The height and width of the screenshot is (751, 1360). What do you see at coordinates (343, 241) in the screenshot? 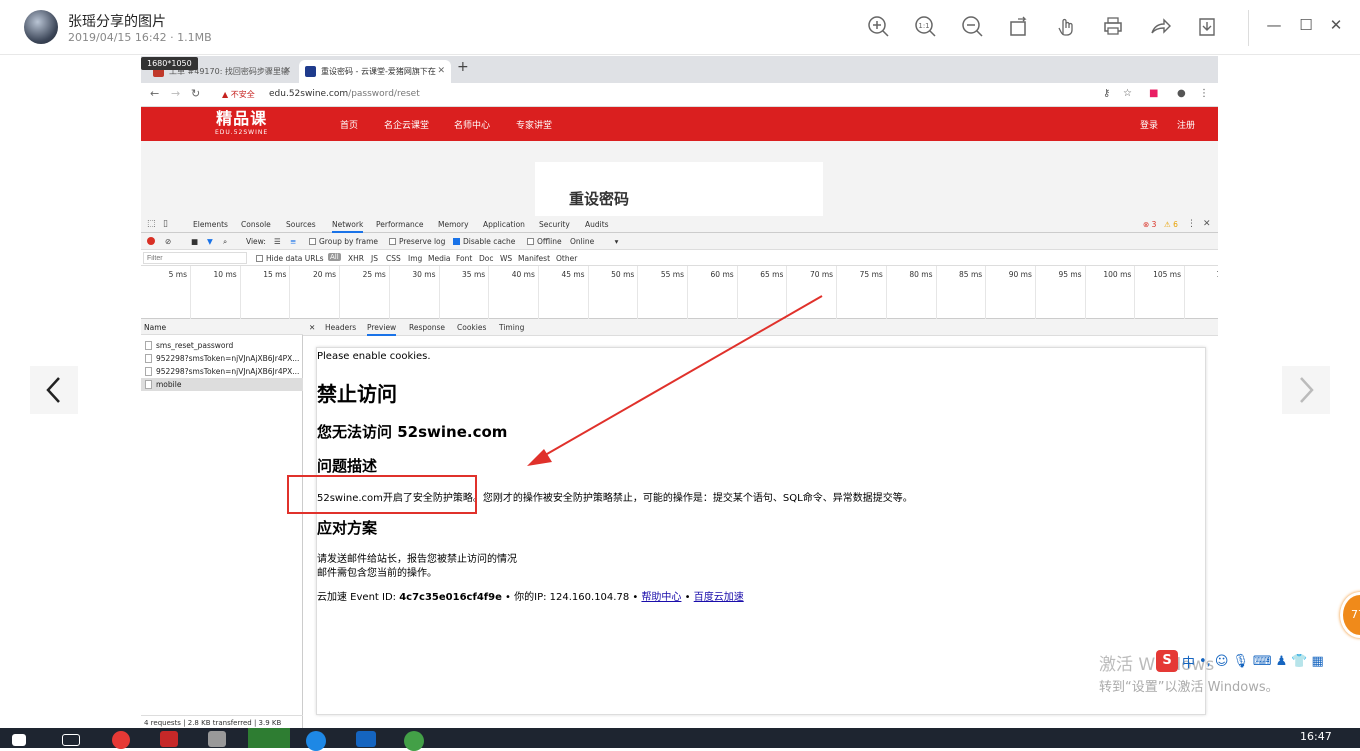
I see `group-by-frame-checkbox: Group by frame` at bounding box center [343, 241].